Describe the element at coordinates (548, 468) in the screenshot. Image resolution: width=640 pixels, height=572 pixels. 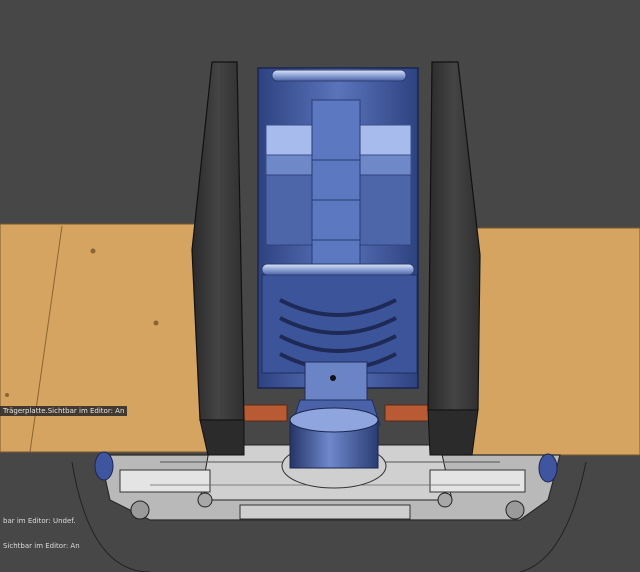
I see `wheel-right` at that location.